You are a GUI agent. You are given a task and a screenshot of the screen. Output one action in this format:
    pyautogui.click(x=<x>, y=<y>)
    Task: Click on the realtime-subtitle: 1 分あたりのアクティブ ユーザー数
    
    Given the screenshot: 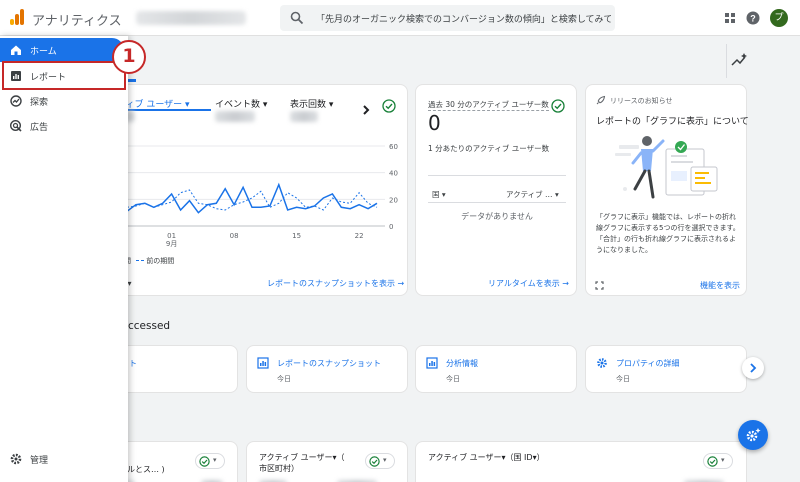 What is the action you would take?
    pyautogui.click(x=489, y=148)
    